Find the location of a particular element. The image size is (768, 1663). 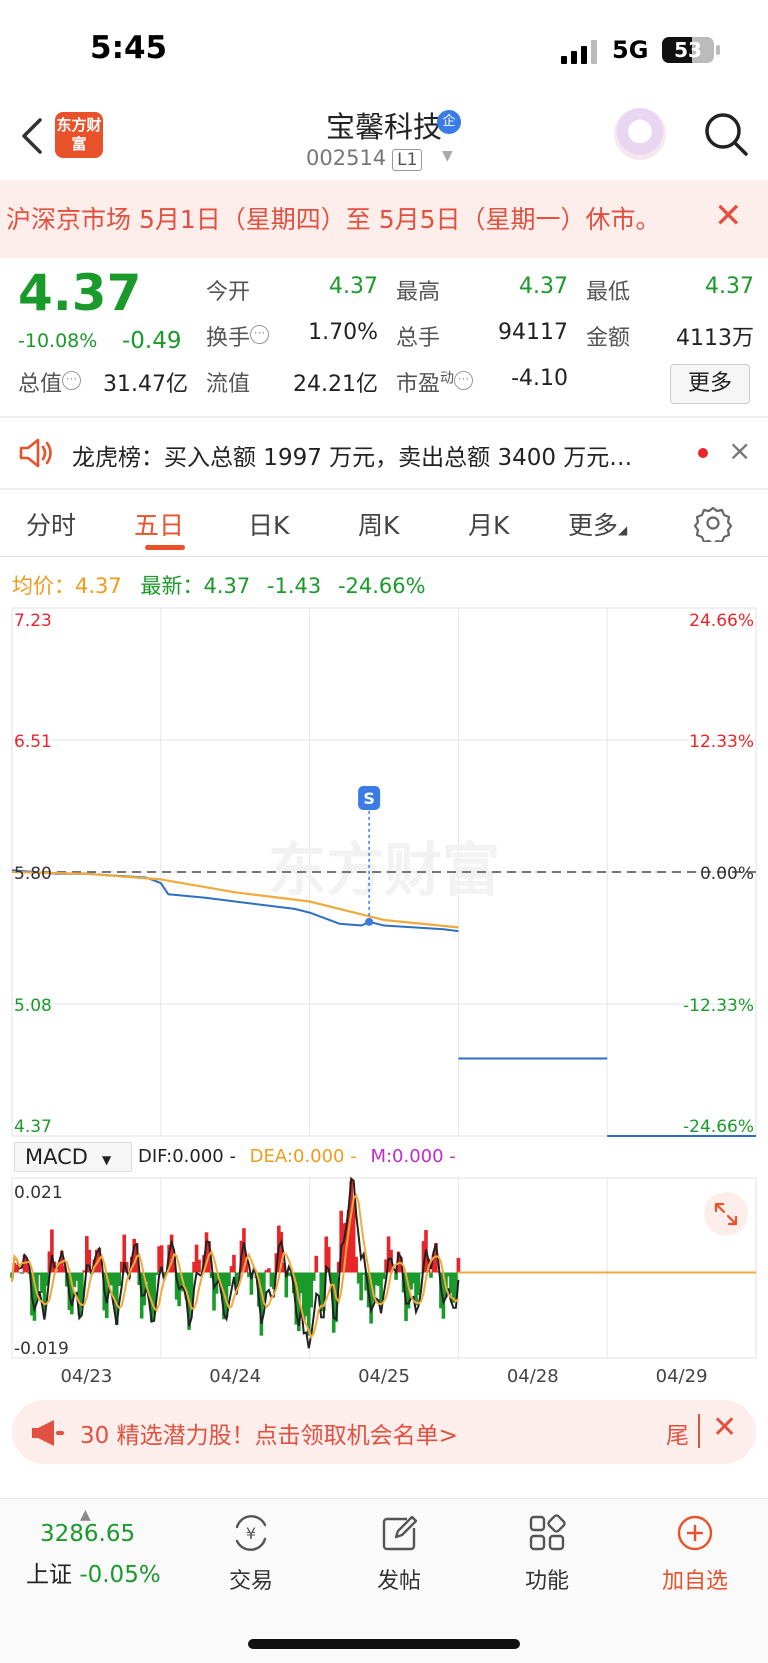

watermark-text: 东方财富 is located at coordinates (384, 870).